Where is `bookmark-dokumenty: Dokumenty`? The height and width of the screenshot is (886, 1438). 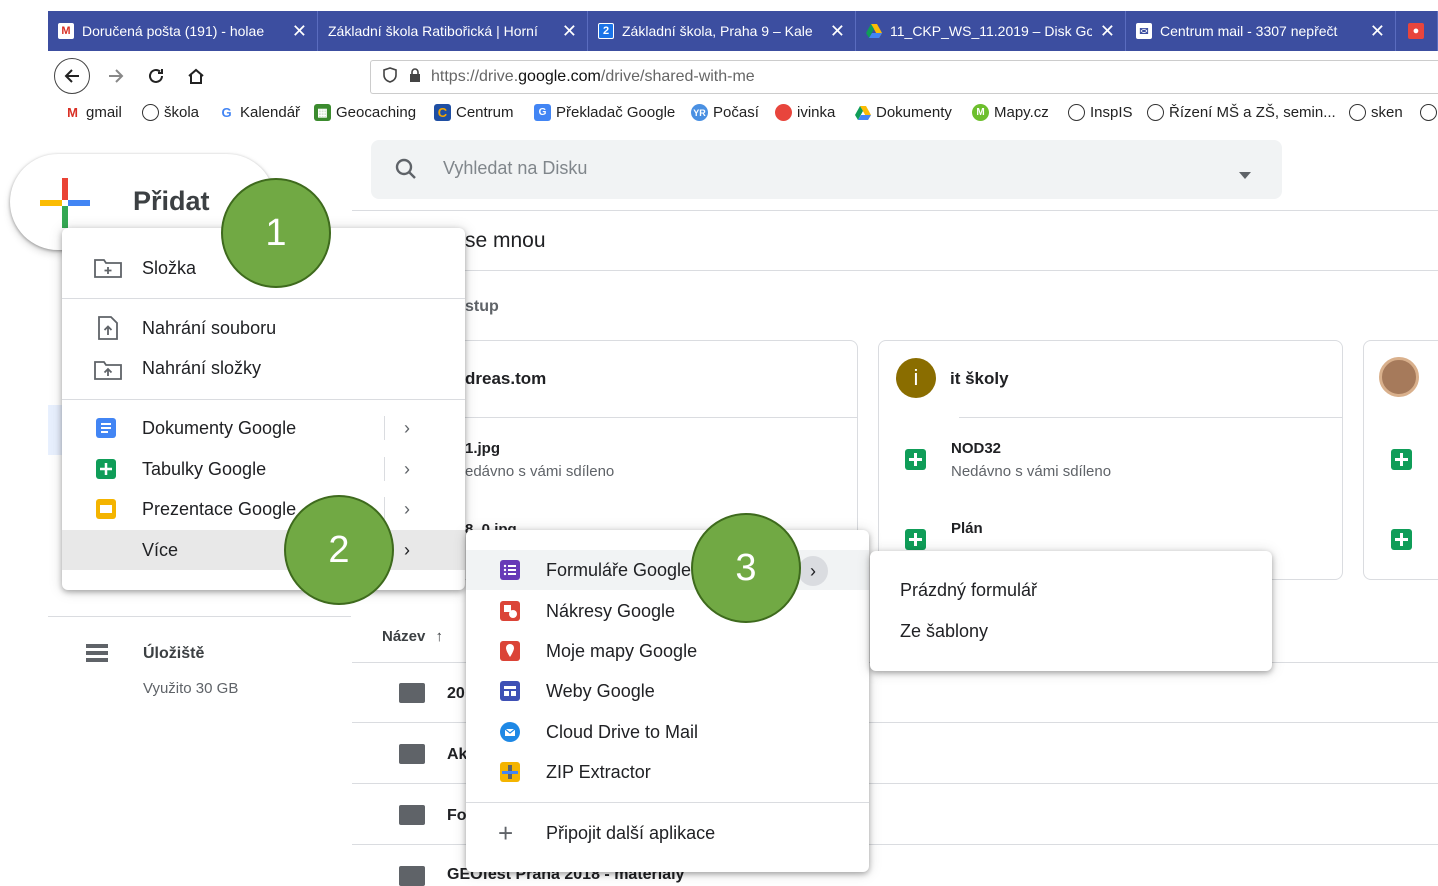 bookmark-dokumenty: Dokumenty is located at coordinates (903, 112).